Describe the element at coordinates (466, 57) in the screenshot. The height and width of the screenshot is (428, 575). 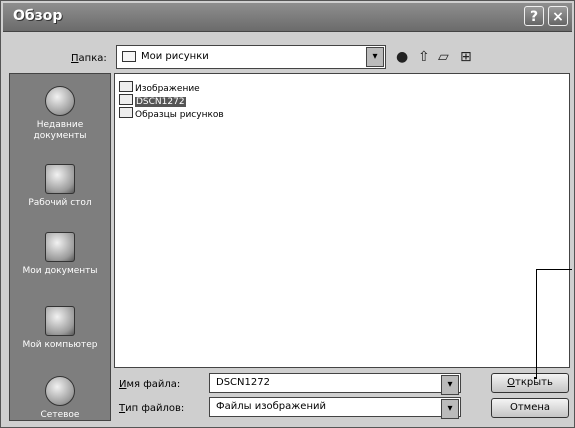
I see `view-menu-icon: ⊞` at that location.